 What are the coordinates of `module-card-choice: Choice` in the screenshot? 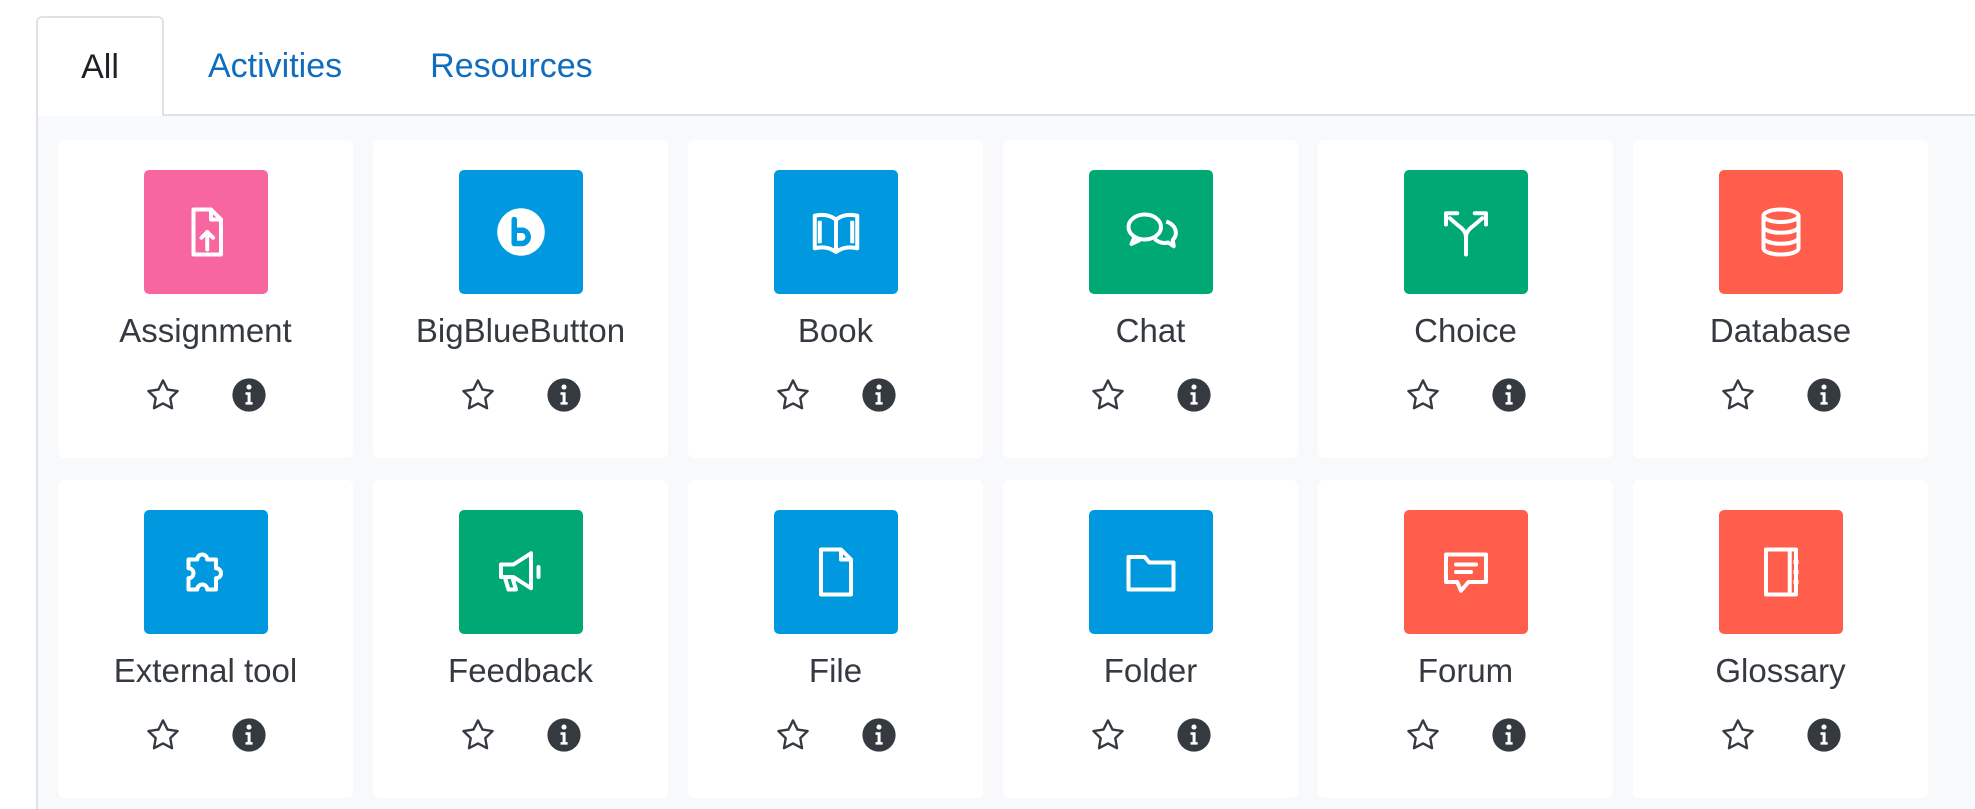 It's located at (1465, 299).